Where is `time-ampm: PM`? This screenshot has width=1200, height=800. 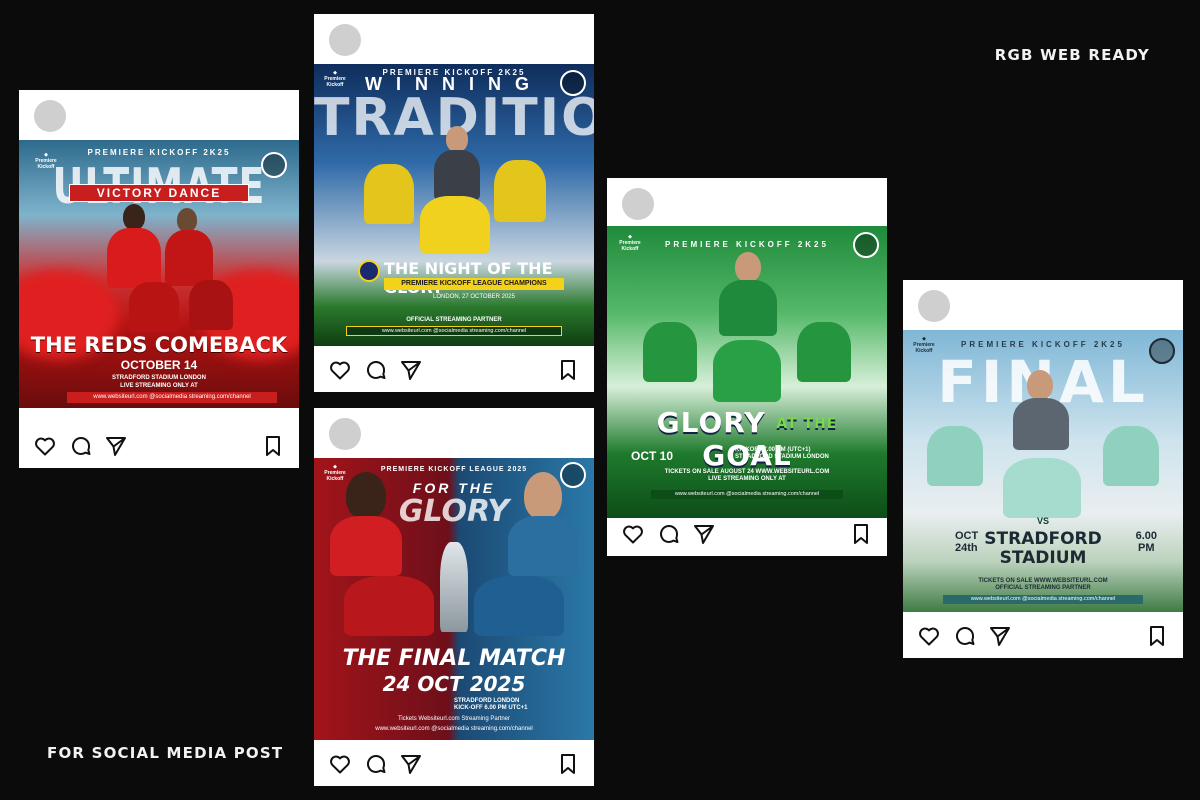
time-ampm: PM is located at coordinates (1146, 548).